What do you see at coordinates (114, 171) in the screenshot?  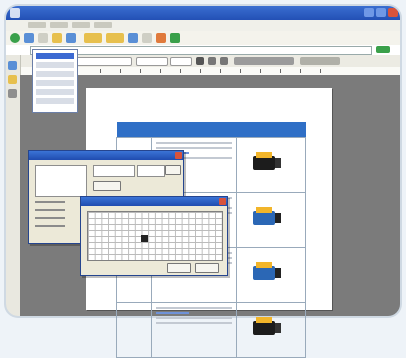 I see `font-input` at bounding box center [114, 171].